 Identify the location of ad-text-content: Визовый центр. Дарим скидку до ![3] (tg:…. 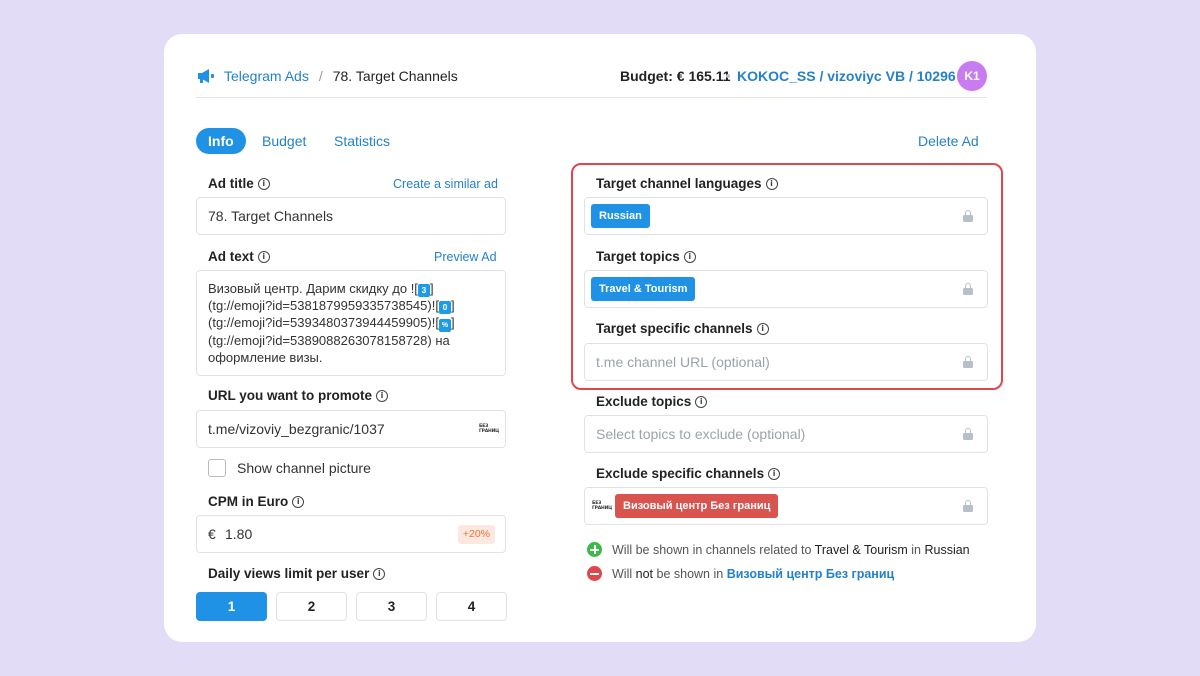
(331, 323).